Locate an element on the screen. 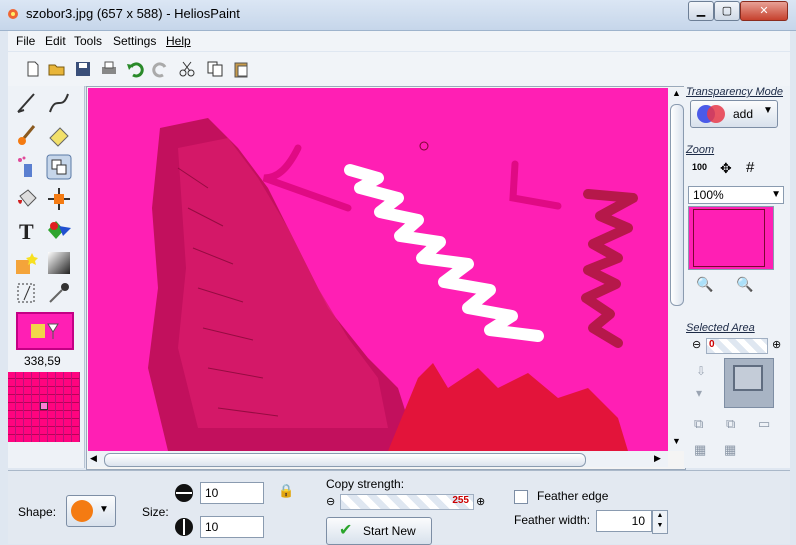 The image size is (796, 545). maximize-button: ▢ is located at coordinates (727, 11).